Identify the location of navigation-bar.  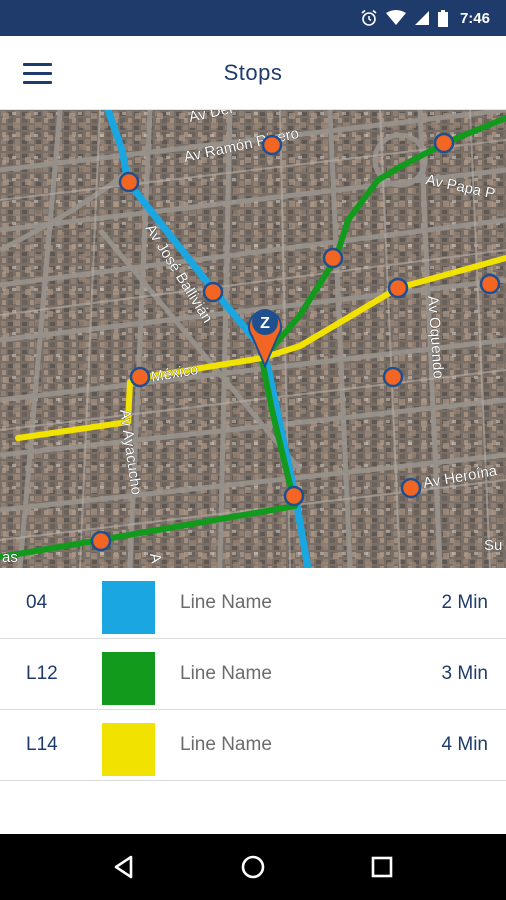
(253, 867).